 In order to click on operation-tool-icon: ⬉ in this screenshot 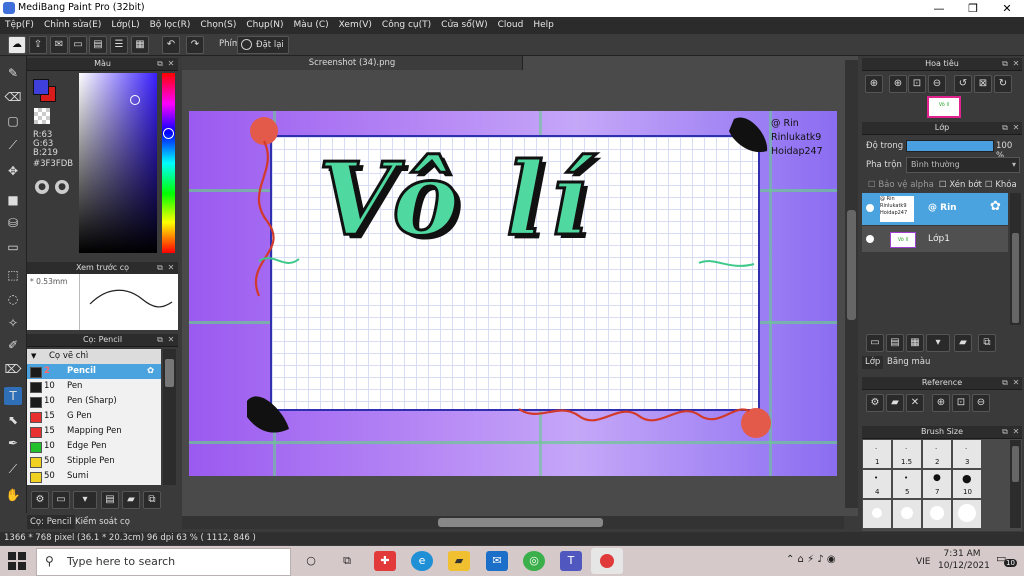, I will do `click(13, 420)`.